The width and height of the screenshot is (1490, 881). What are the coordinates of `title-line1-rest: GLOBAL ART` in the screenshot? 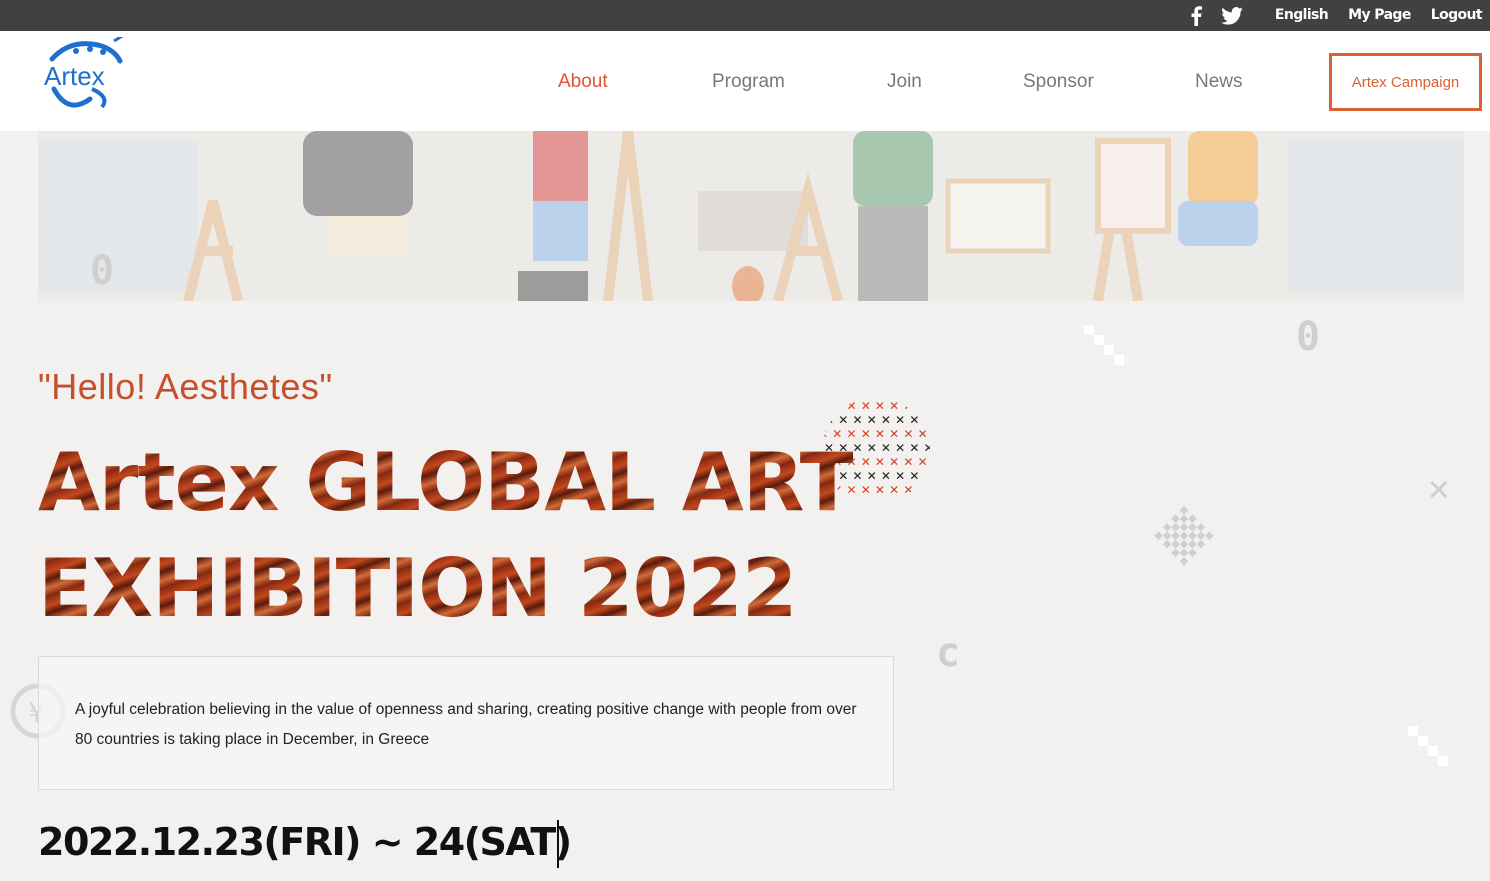 It's located at (579, 482).